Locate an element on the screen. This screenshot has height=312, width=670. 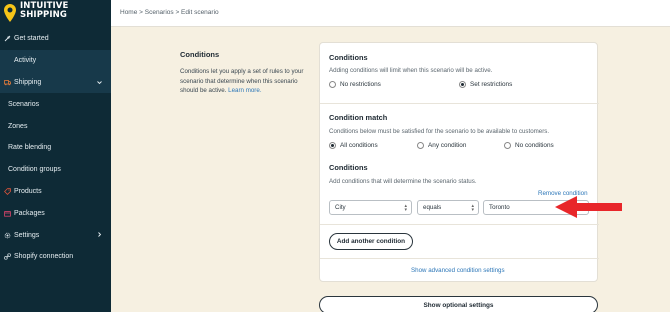
link-icon is located at coordinates (7, 256).